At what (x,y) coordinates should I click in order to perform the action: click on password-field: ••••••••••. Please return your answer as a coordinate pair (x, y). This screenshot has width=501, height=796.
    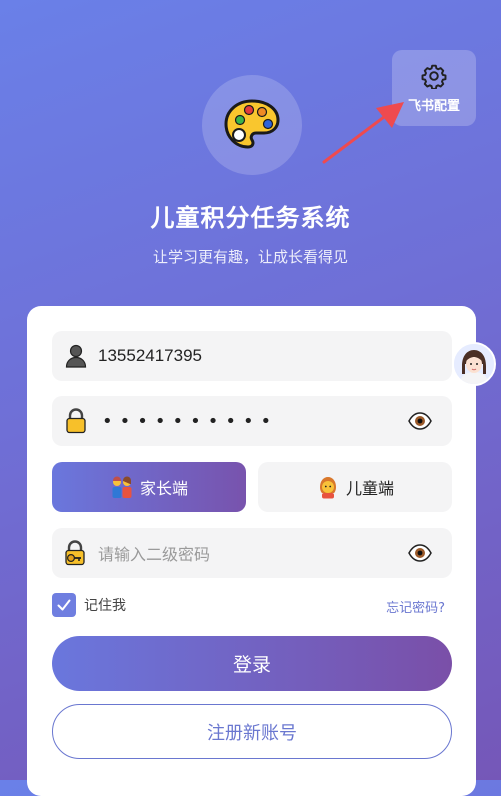
    Looking at the image, I should click on (252, 421).